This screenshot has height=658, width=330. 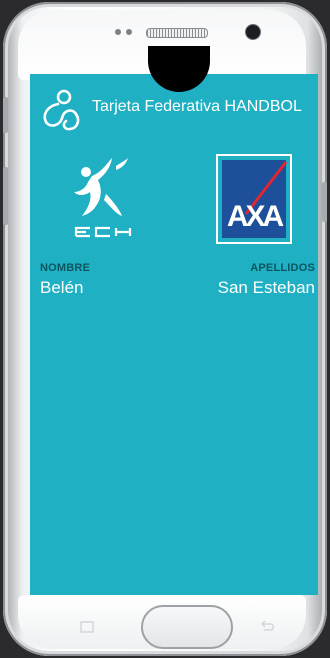 What do you see at coordinates (255, 216) in the screenshot?
I see `axa-logo-text: AXA` at bounding box center [255, 216].